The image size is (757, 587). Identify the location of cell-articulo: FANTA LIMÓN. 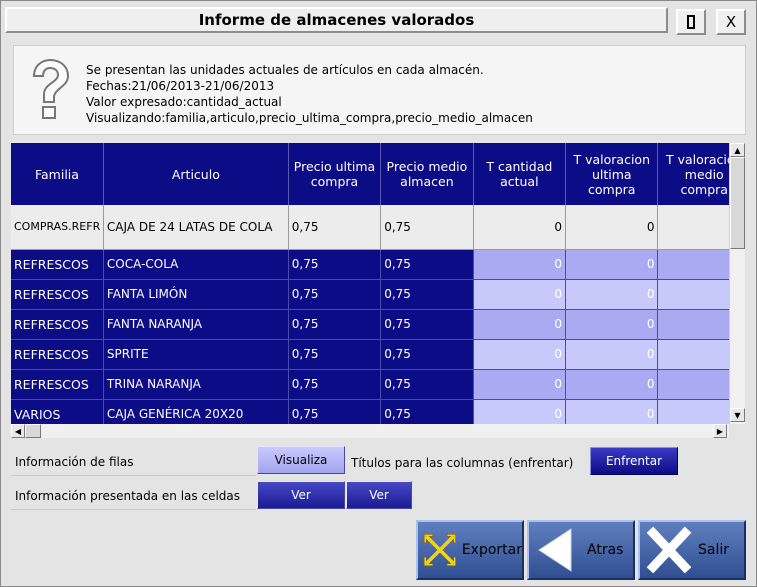
(196, 294).